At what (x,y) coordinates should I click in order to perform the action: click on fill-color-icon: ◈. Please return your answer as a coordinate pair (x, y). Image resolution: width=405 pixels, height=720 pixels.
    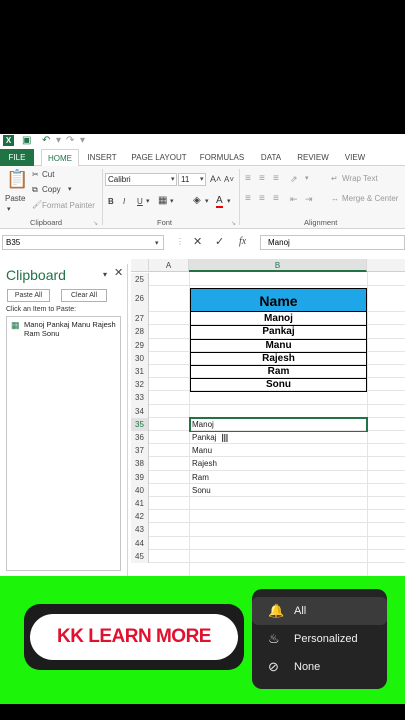
    Looking at the image, I should click on (197, 201).